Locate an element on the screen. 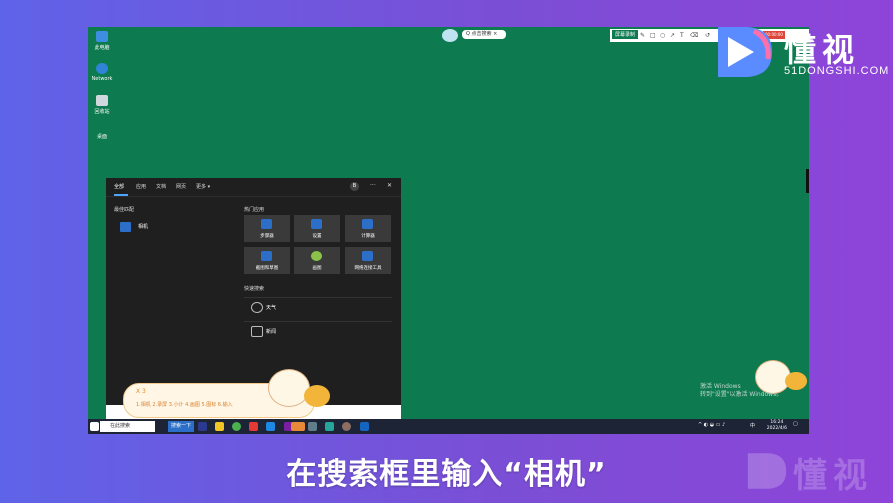 The height and width of the screenshot is (503, 893). best-match-camera: 相机 is located at coordinates (178, 227).